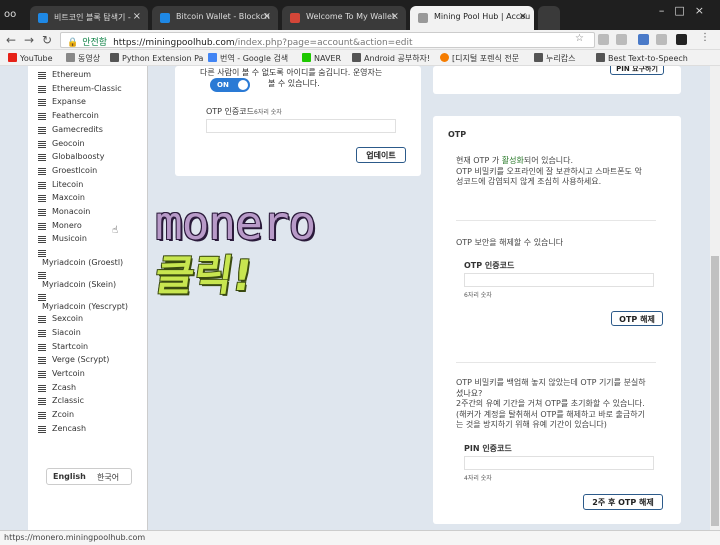  What do you see at coordinates (637, 70) in the screenshot?
I see `pin-require-button: PIN 요구하기` at bounding box center [637, 70].